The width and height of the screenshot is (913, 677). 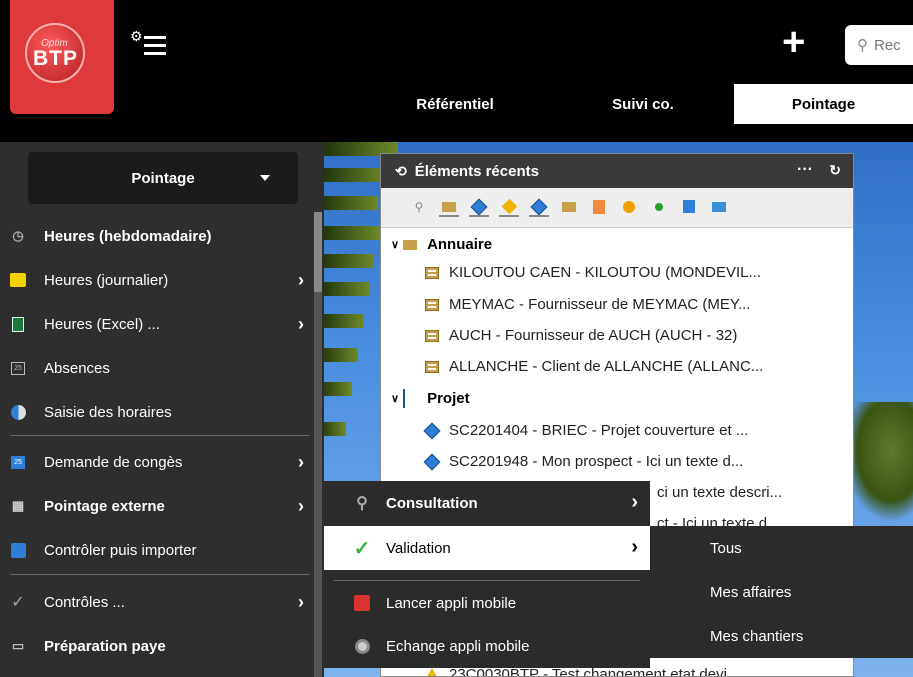 I want to click on sidebar-item-preparation-paye: ▭ Préparation paye, so click(x=157, y=646).